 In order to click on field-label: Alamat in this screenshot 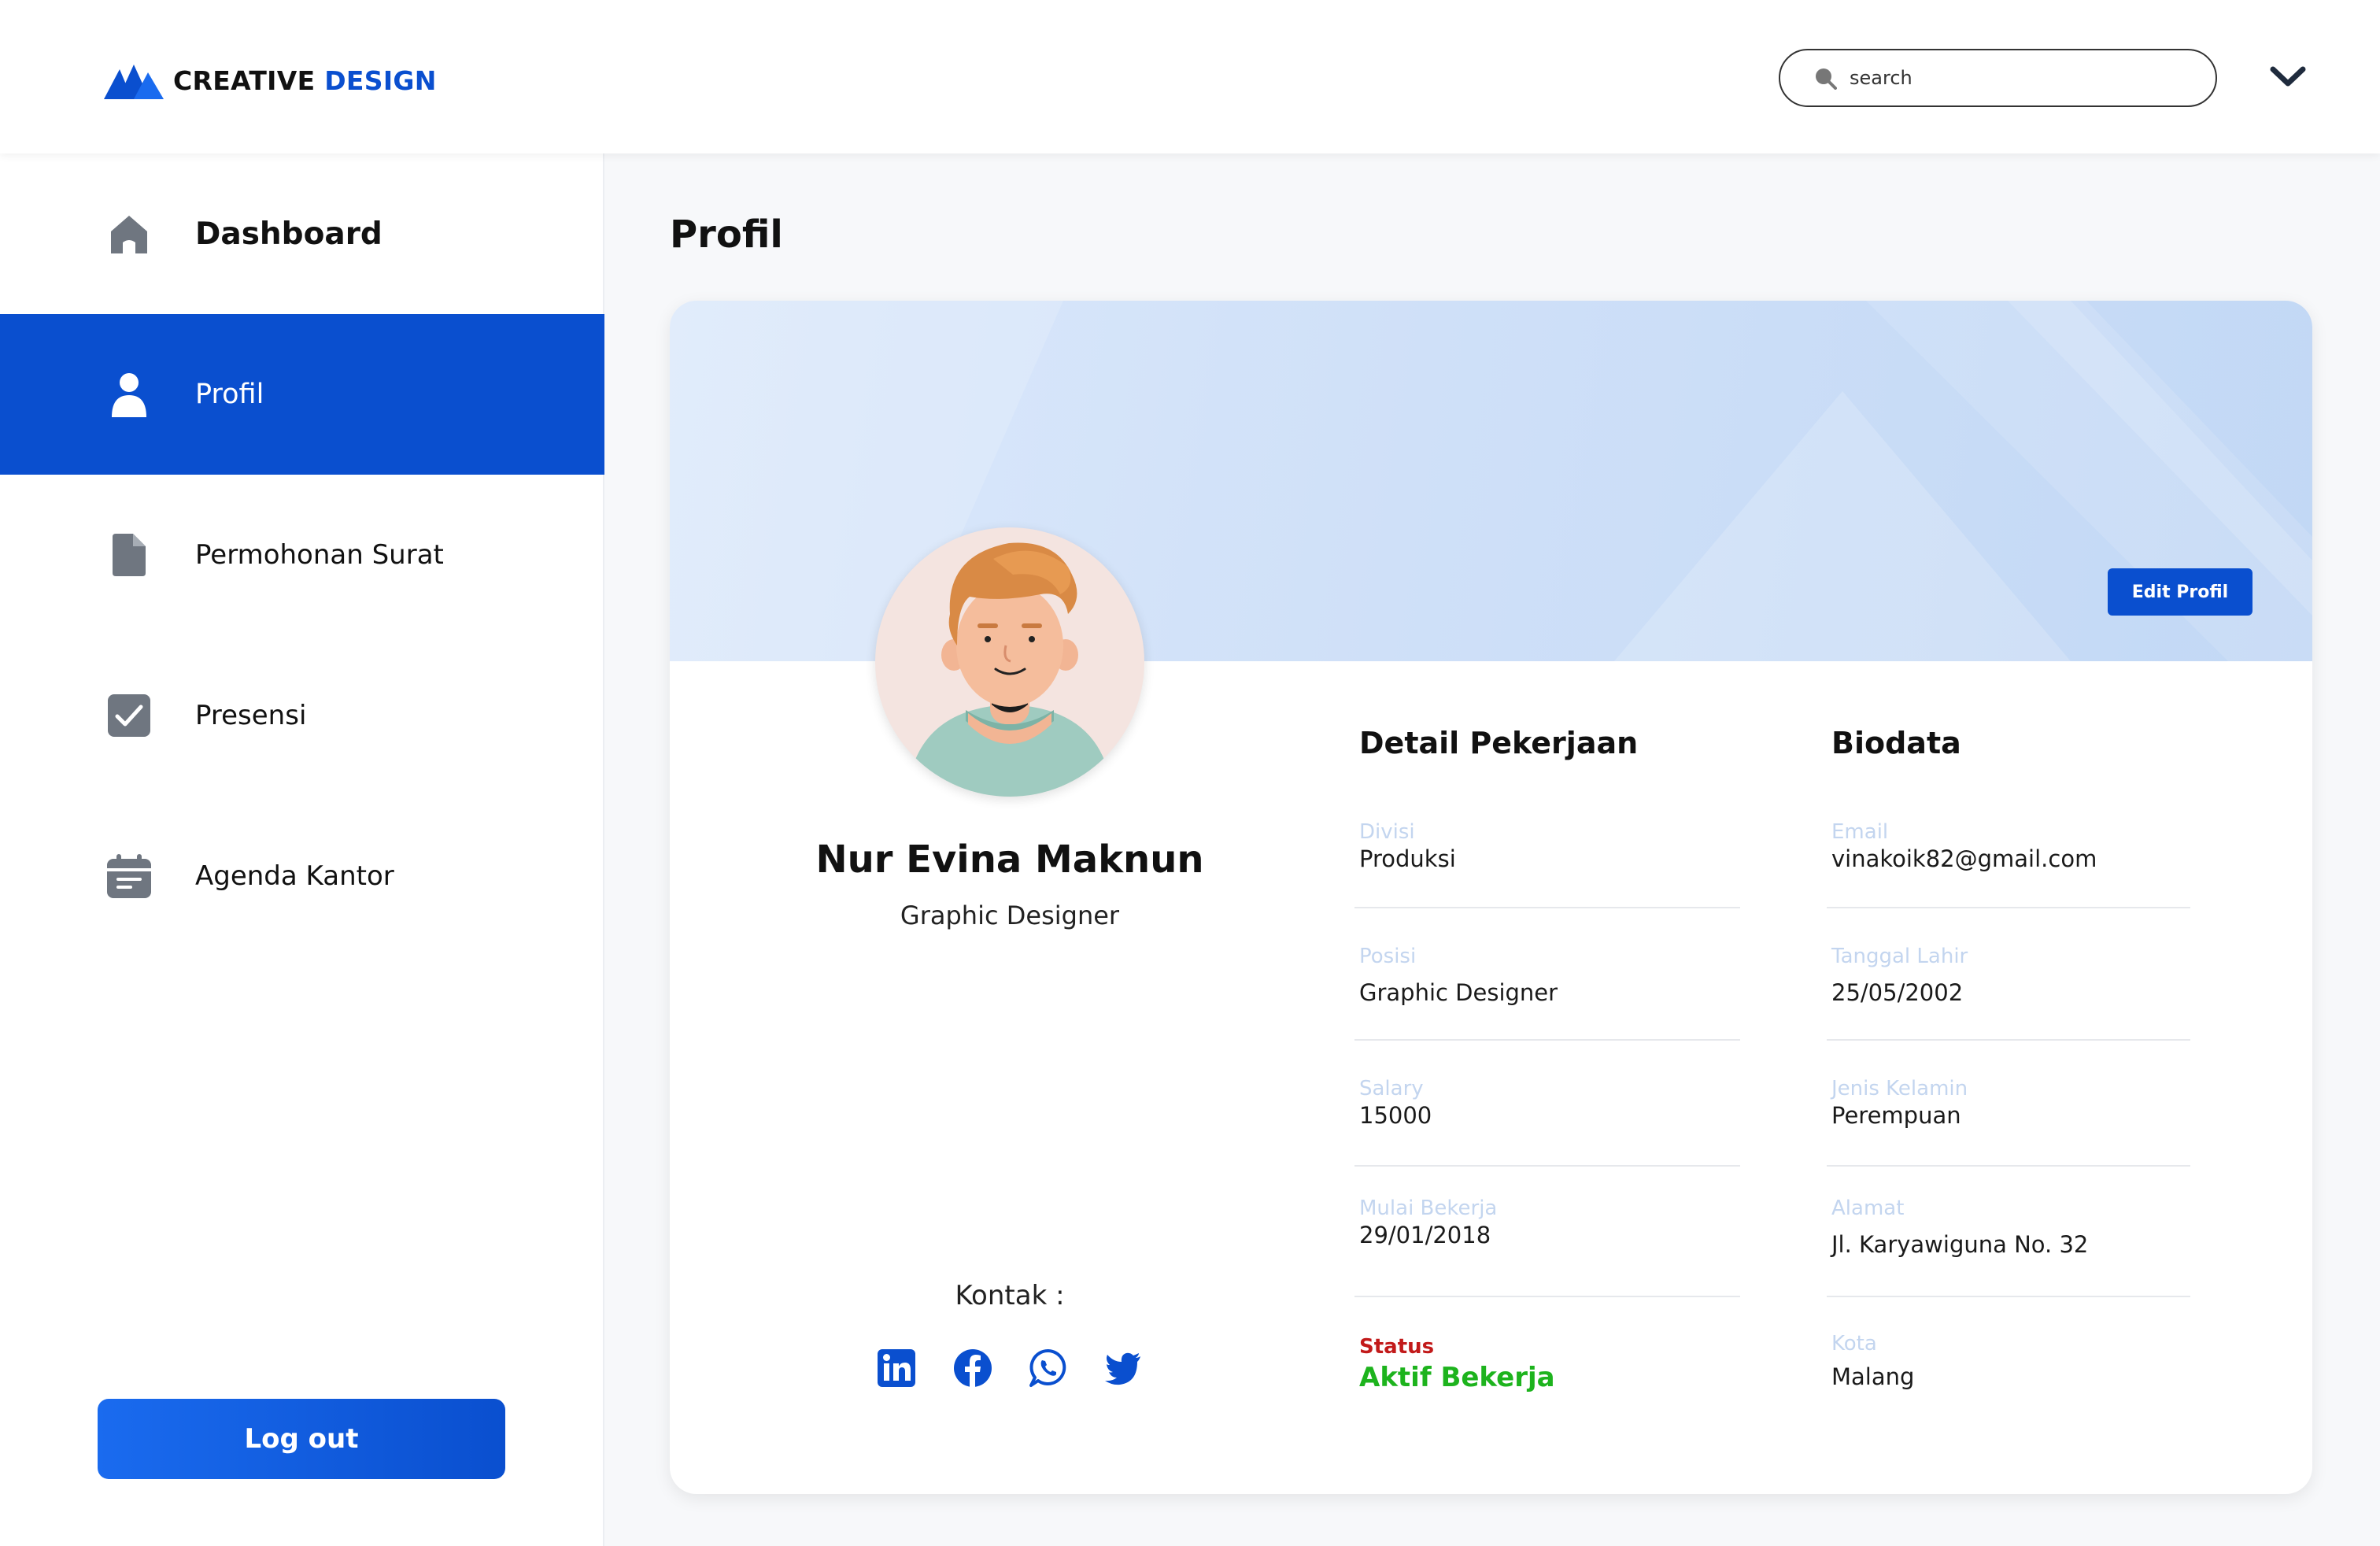, I will do `click(1868, 1208)`.